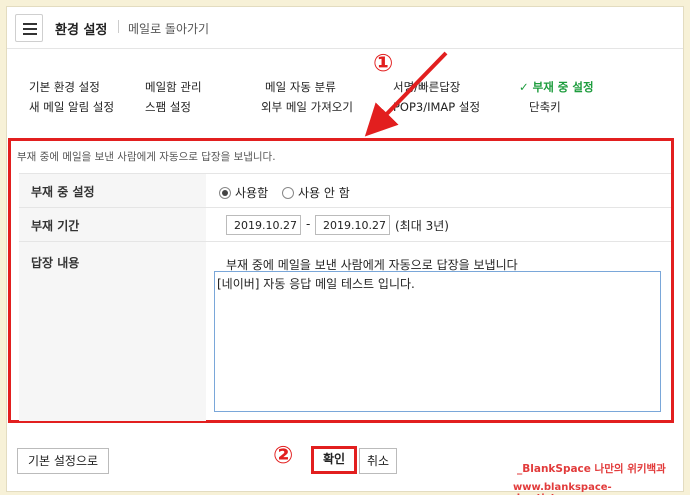  I want to click on nav-new-mail-alert: 새 메일 알림 설정, so click(71, 107).